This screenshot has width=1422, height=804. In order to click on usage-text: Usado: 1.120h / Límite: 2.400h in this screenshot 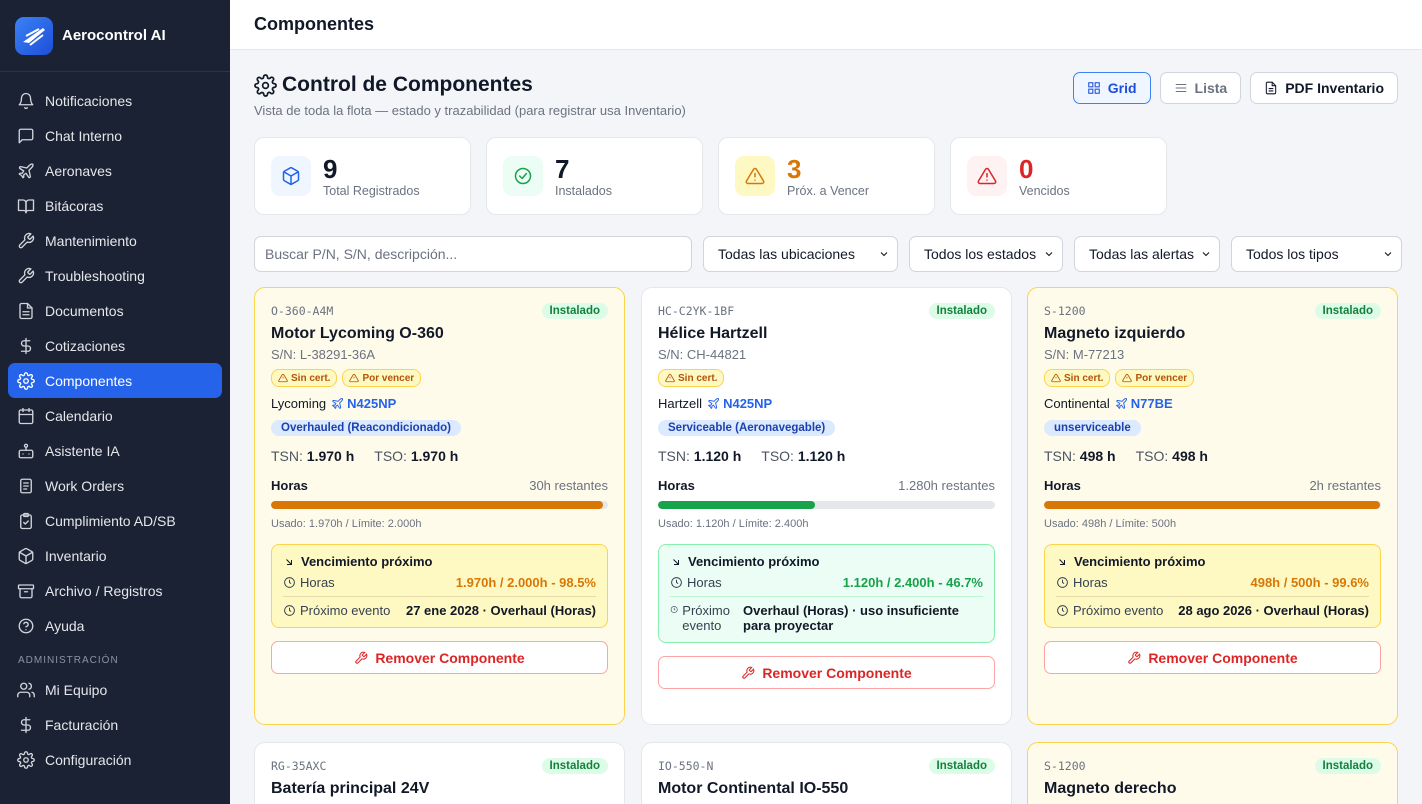, I will do `click(733, 524)`.